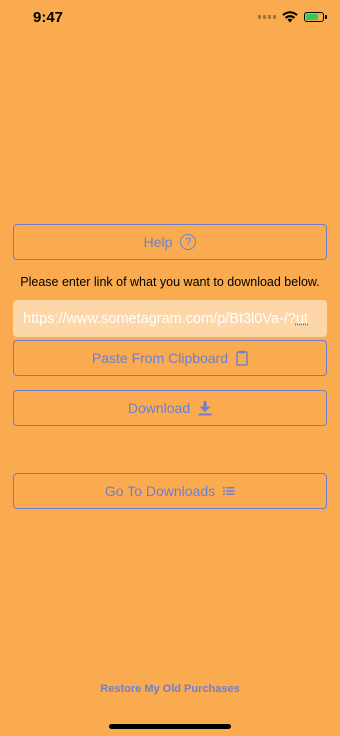 The width and height of the screenshot is (340, 736). What do you see at coordinates (267, 17) in the screenshot?
I see `signal-icon` at bounding box center [267, 17].